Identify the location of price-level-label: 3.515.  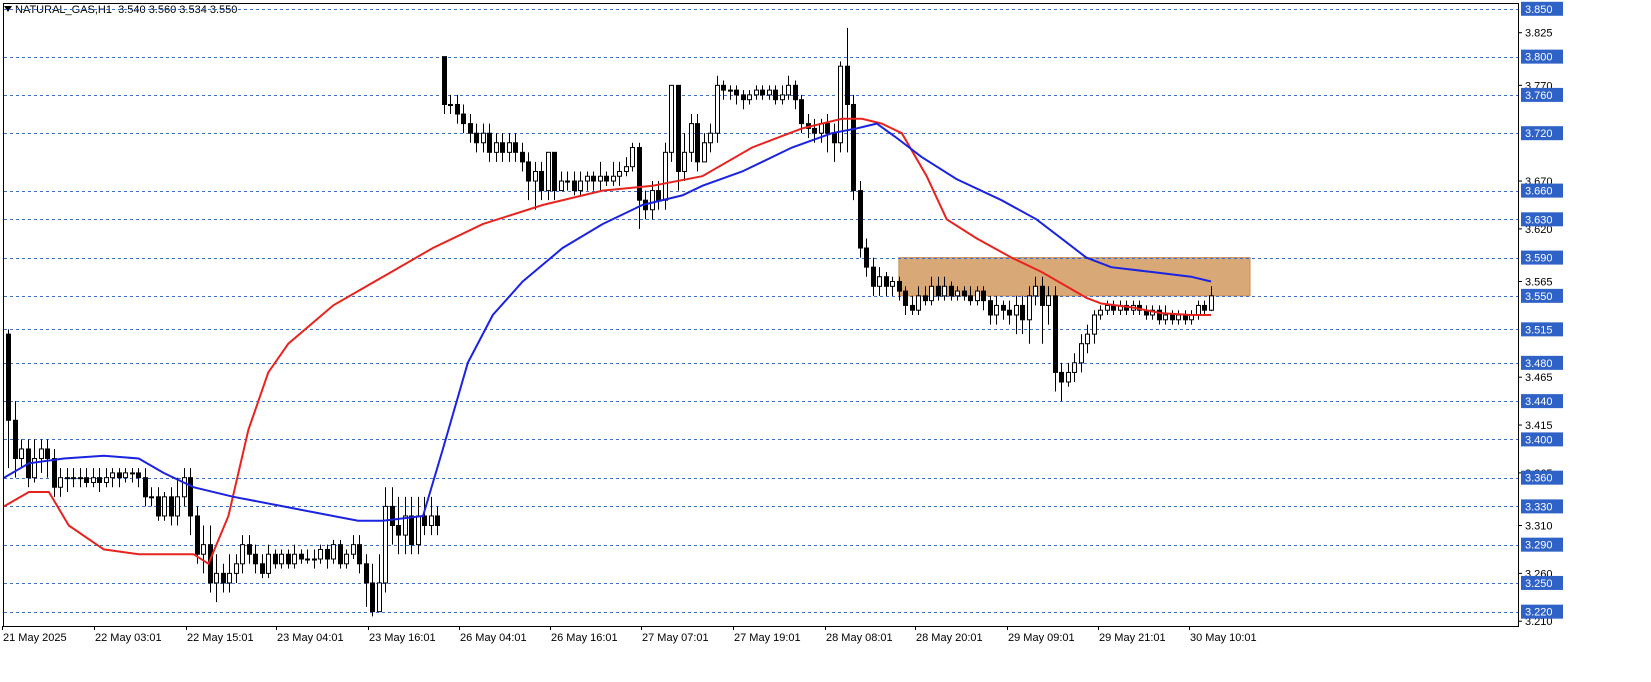
(1539, 330).